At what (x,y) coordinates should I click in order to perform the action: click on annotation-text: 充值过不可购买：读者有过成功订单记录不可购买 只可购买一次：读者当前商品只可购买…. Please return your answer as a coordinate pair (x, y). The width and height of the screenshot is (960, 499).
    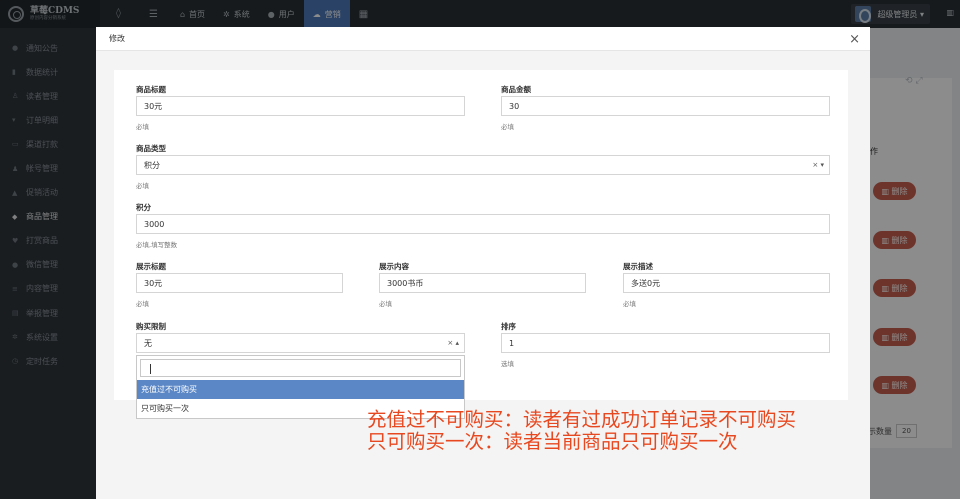
    Looking at the image, I should click on (582, 430).